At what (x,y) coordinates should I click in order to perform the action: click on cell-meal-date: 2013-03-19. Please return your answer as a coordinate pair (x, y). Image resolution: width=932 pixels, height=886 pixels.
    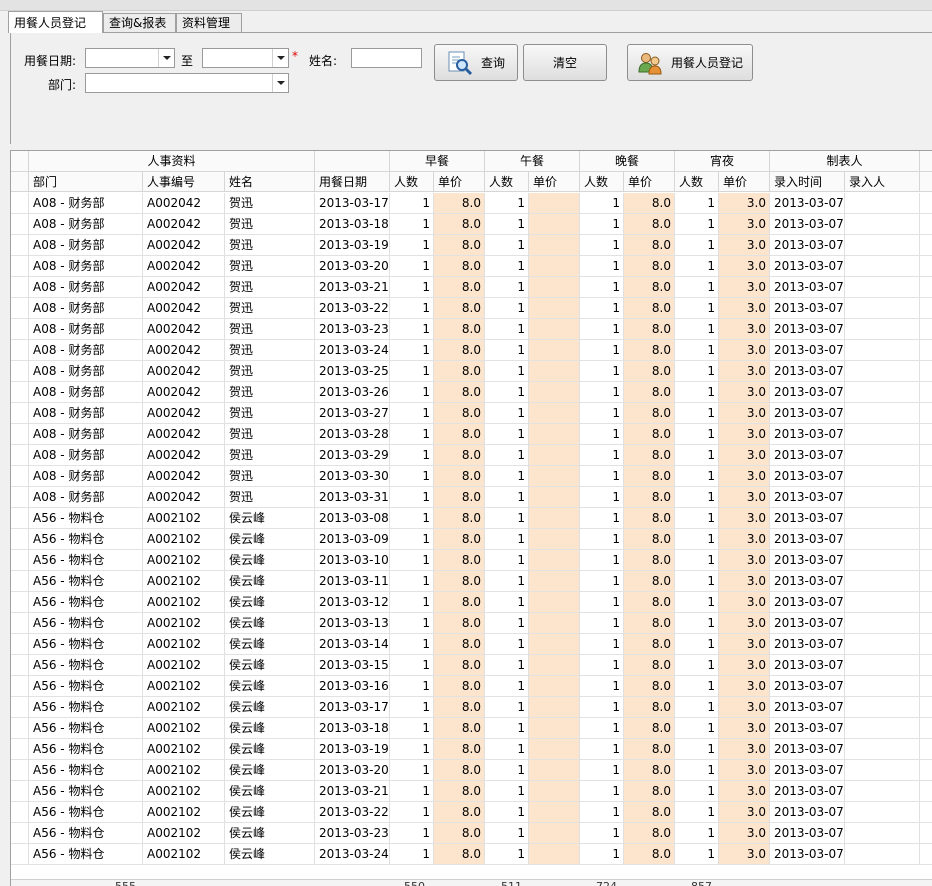
    Looking at the image, I should click on (352, 245).